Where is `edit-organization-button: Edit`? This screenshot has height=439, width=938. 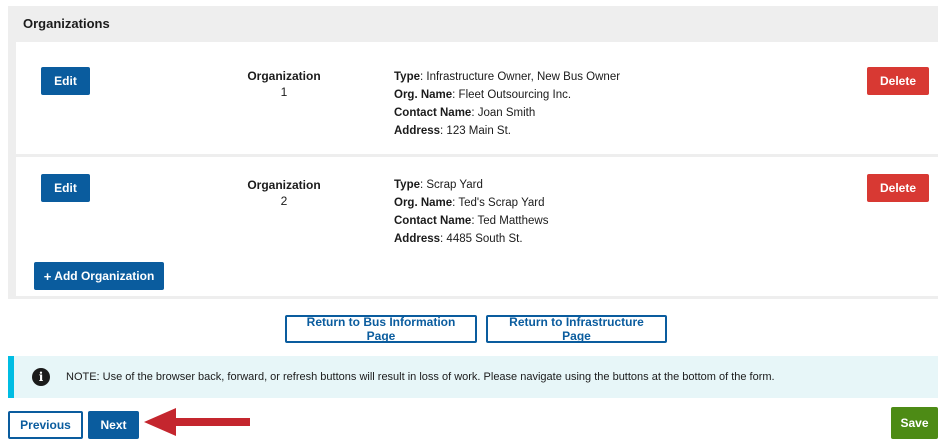
edit-organization-button: Edit is located at coordinates (65, 188).